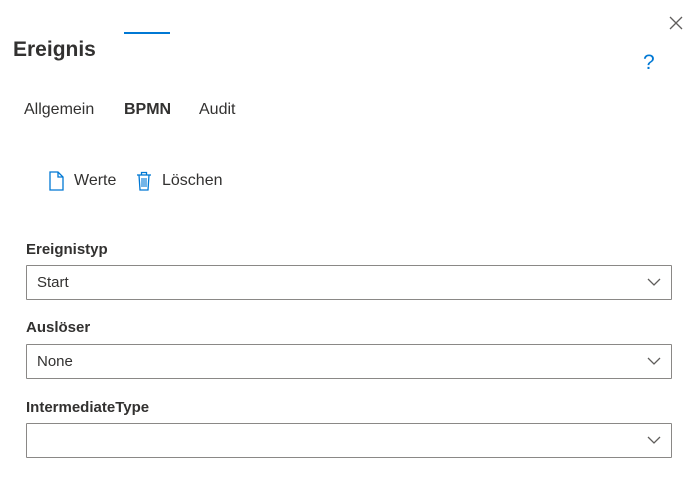 This screenshot has width=698, height=478. Describe the element at coordinates (349, 282) in the screenshot. I see `event-type-select: Start` at that location.